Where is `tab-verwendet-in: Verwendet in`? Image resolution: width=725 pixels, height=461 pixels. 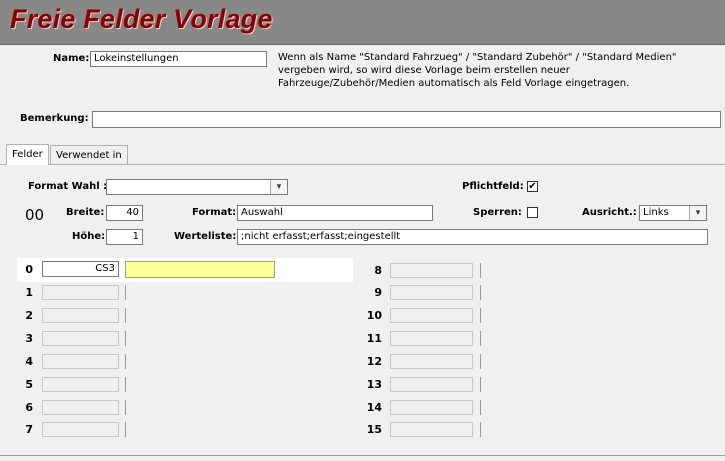
tab-verwendet-in: Verwendet in is located at coordinates (89, 155).